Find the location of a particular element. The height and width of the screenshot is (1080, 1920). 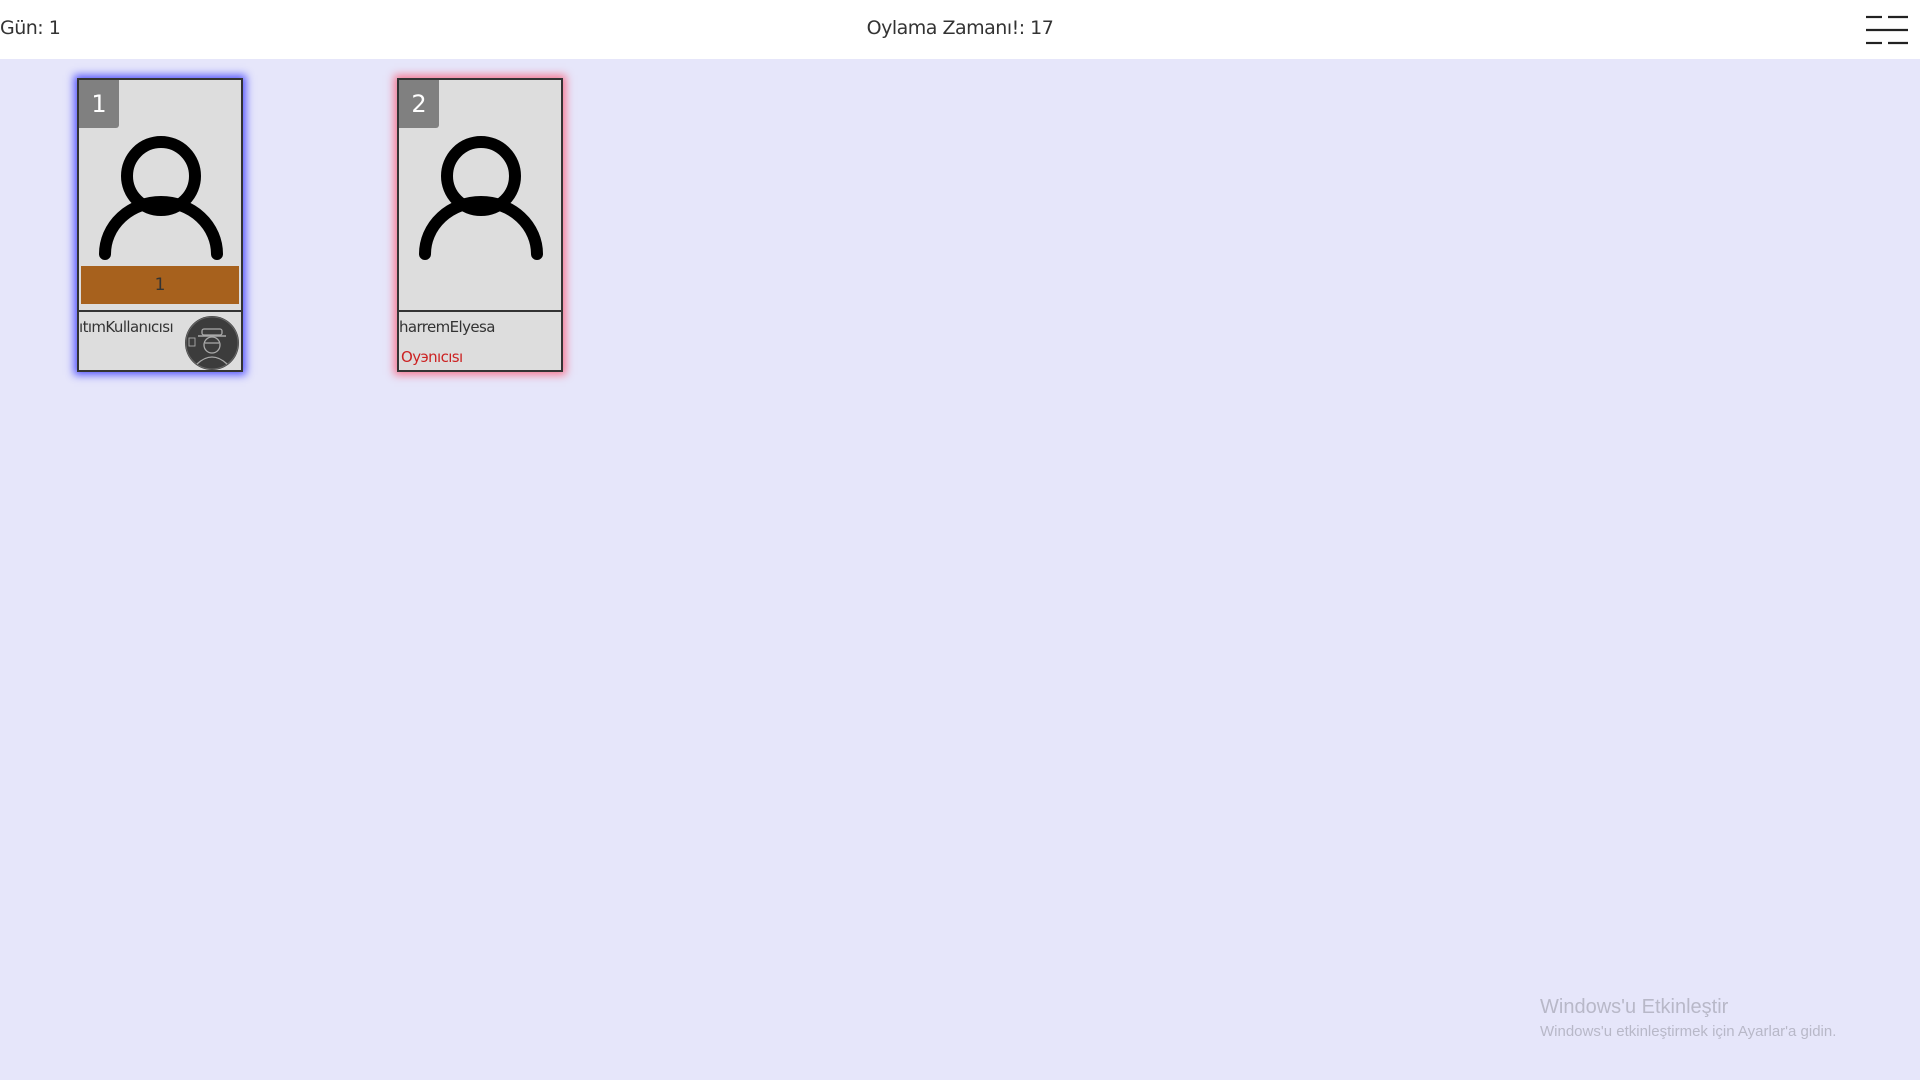

player-role: Oyэnıcısı is located at coordinates (432, 357).